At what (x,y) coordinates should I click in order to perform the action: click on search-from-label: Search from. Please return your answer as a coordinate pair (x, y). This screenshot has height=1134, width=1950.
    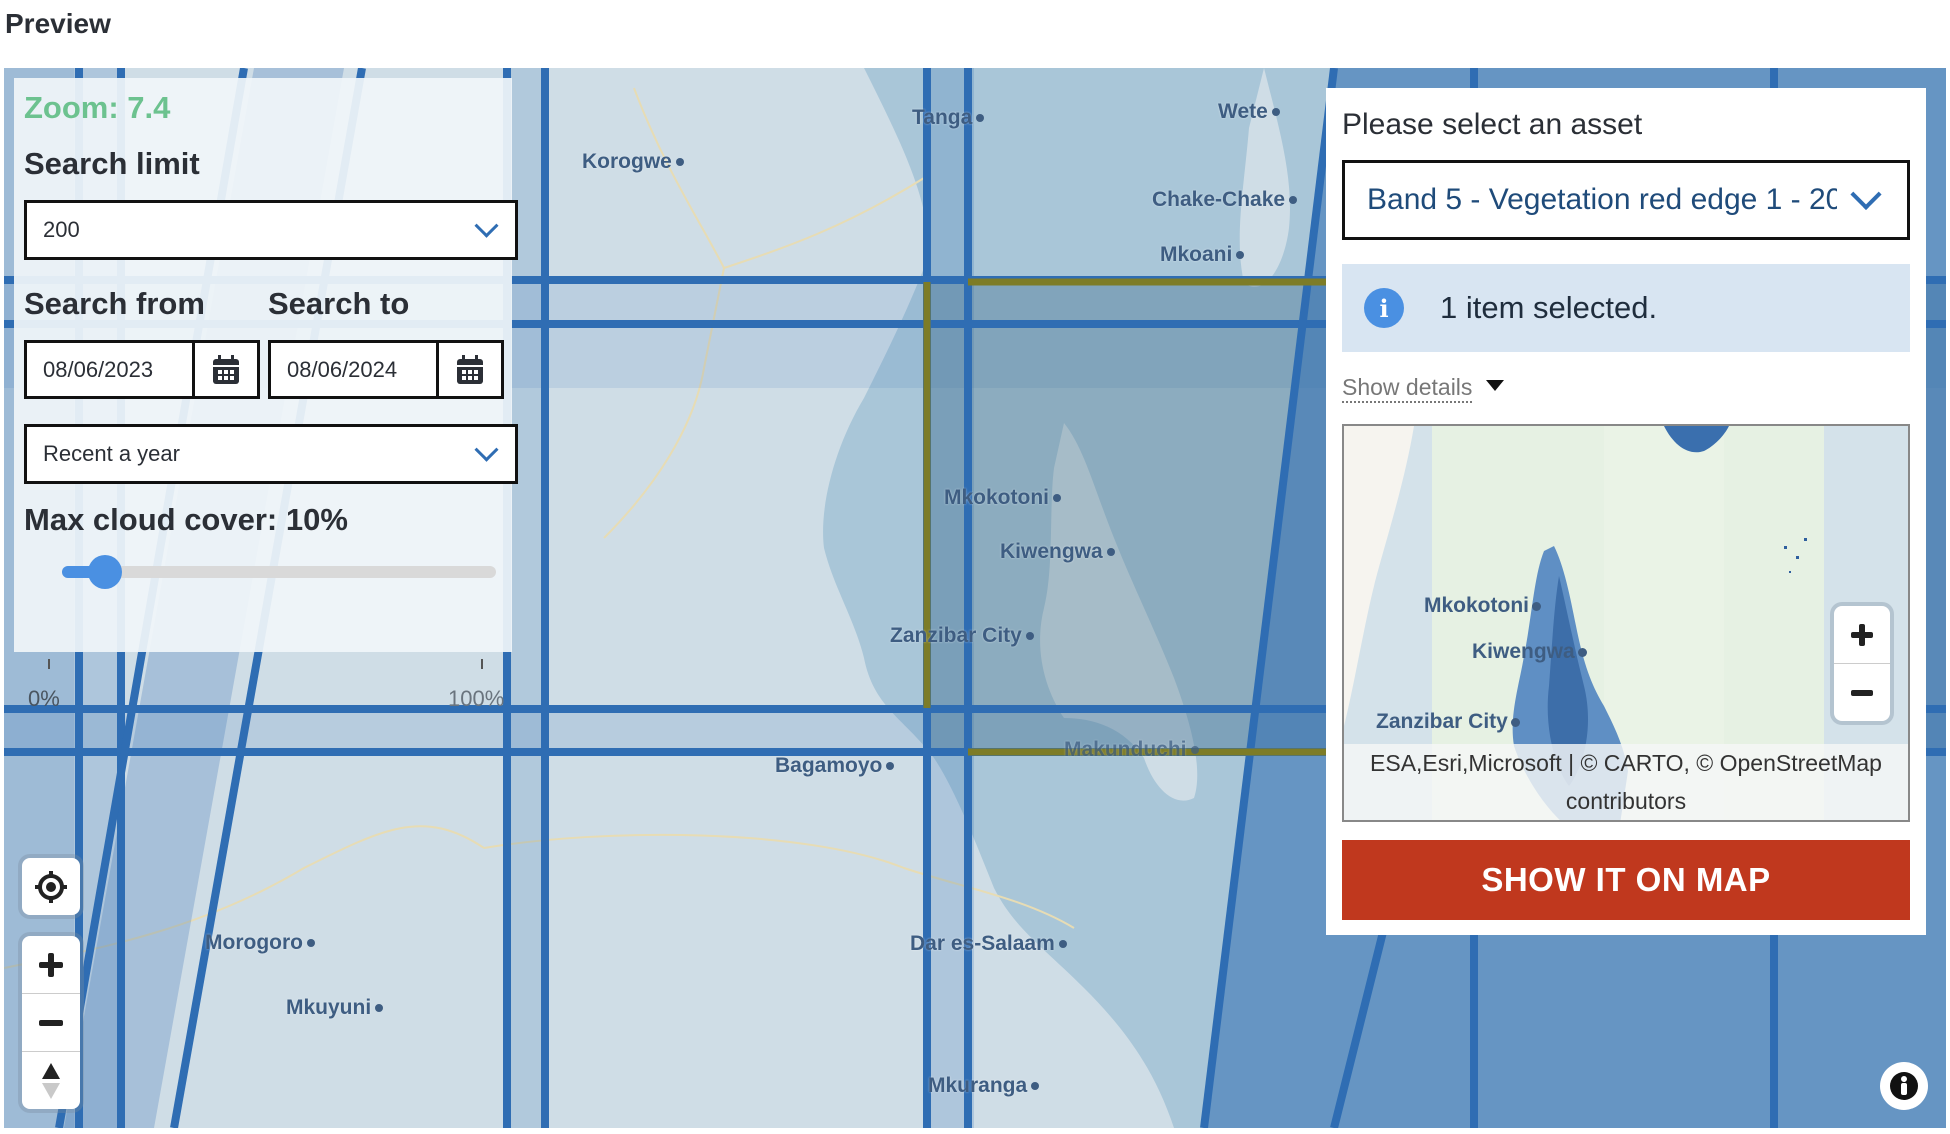
    Looking at the image, I should click on (114, 303).